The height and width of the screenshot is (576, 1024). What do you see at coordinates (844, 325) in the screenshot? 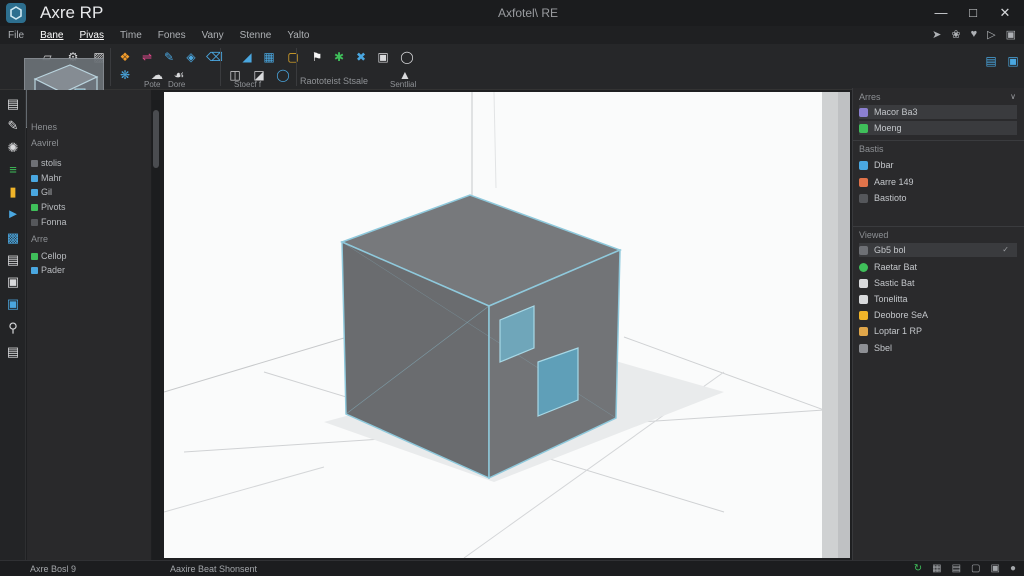
I see `canvas-scrollbar` at bounding box center [844, 325].